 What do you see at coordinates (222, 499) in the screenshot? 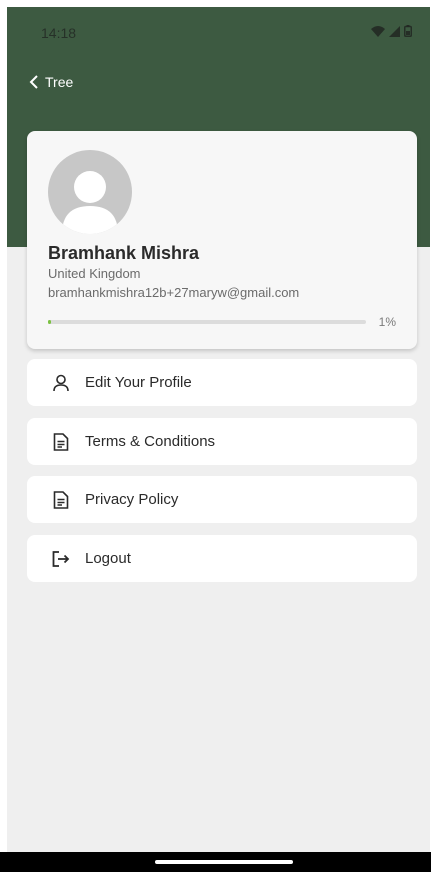
I see `menu-item-privacy: Privacy Policy` at bounding box center [222, 499].